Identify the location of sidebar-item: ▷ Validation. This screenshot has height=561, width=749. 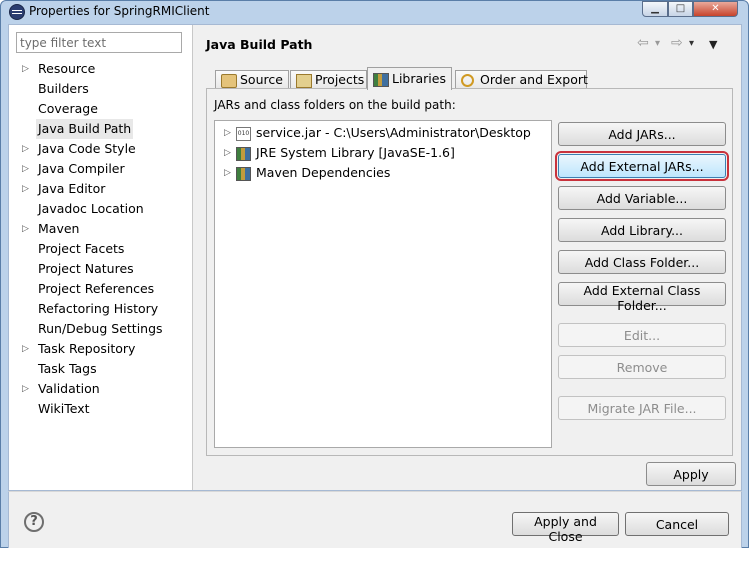
(100, 389).